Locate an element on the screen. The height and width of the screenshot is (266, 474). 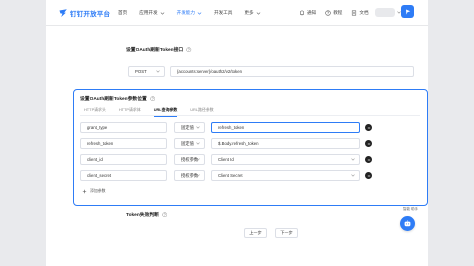
document-icon is located at coordinates (354, 13).